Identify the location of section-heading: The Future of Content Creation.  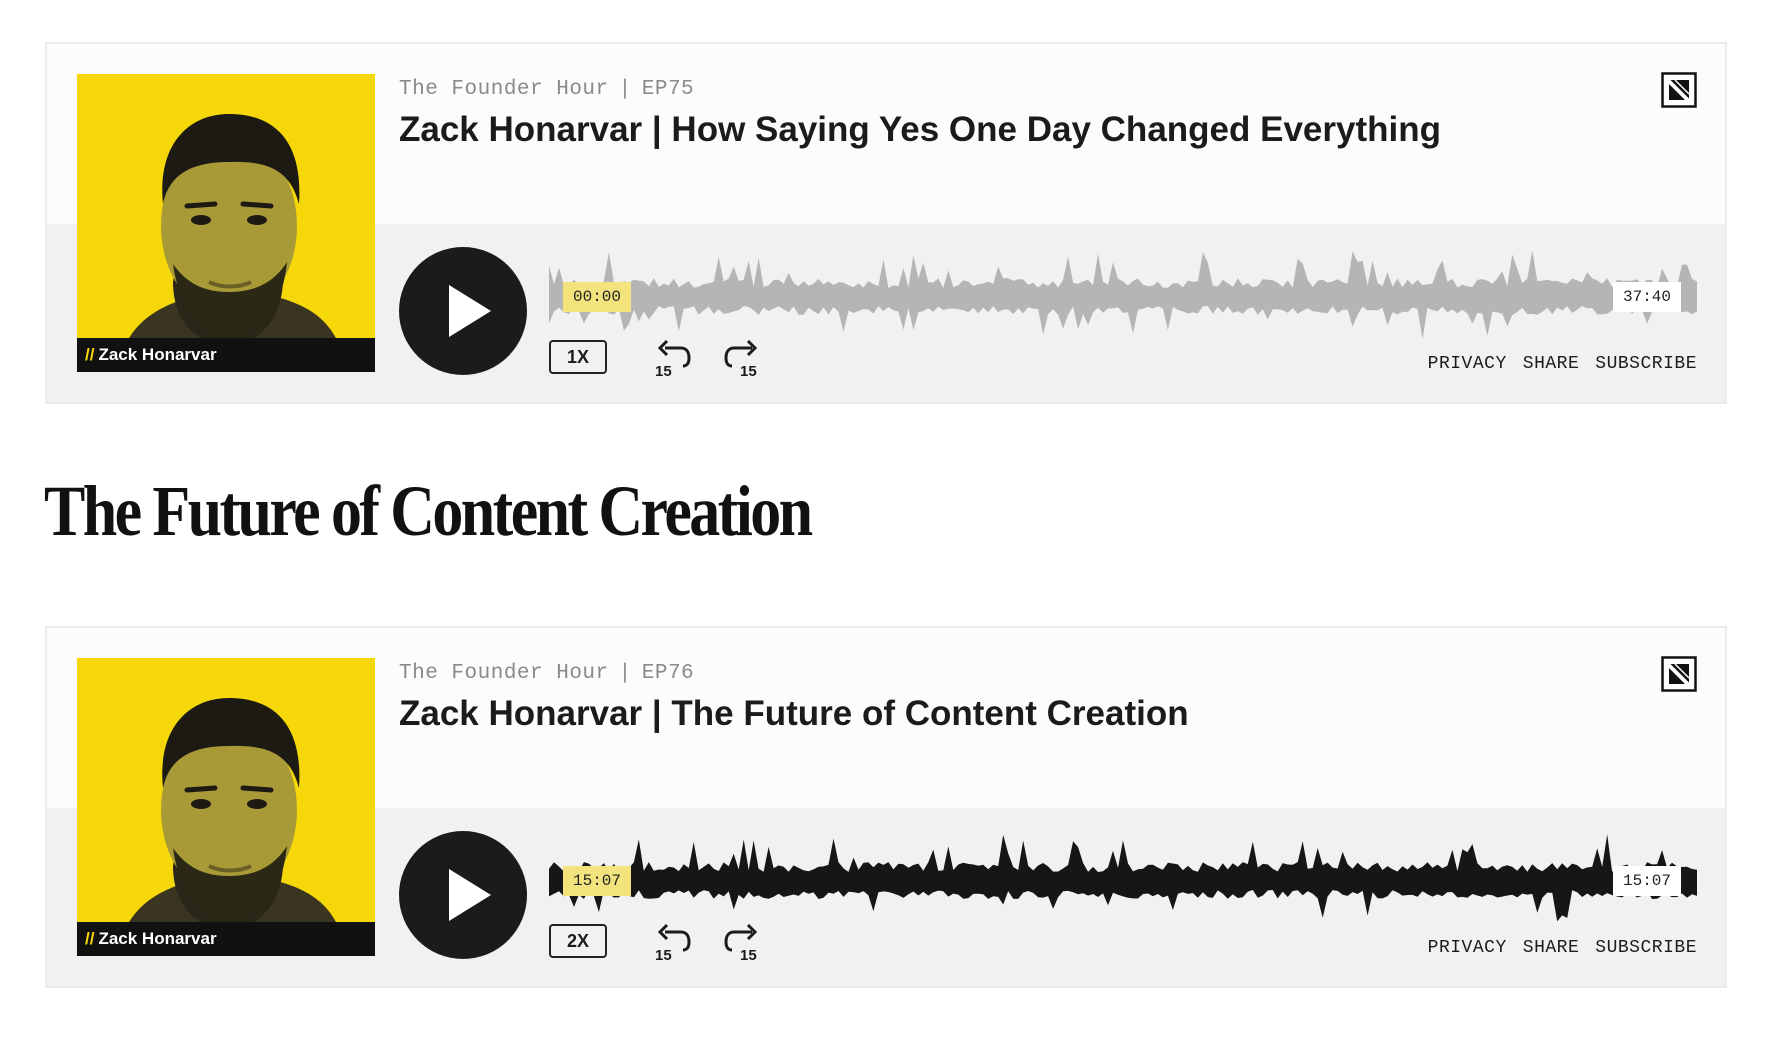
(428, 511).